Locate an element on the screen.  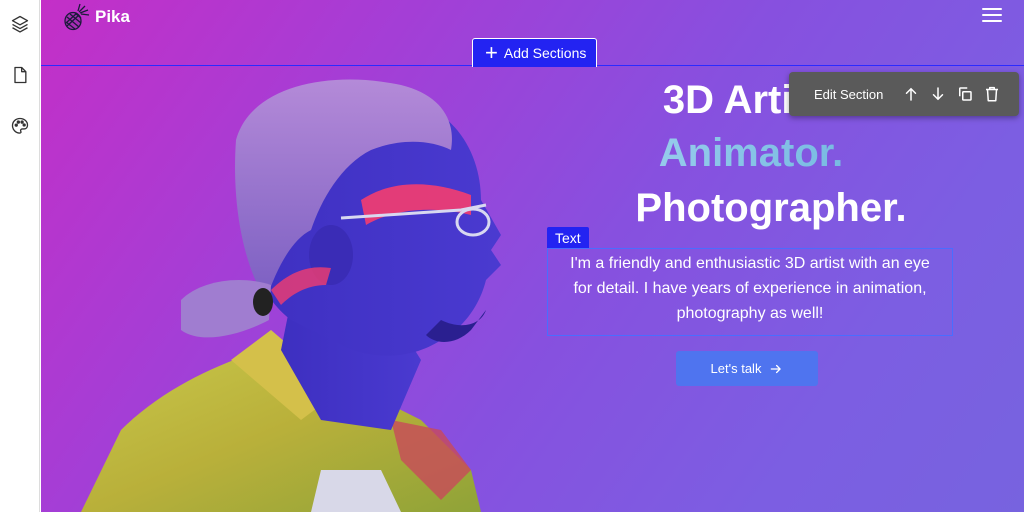
edit-section-button: Edit Section is located at coordinates (848, 94).